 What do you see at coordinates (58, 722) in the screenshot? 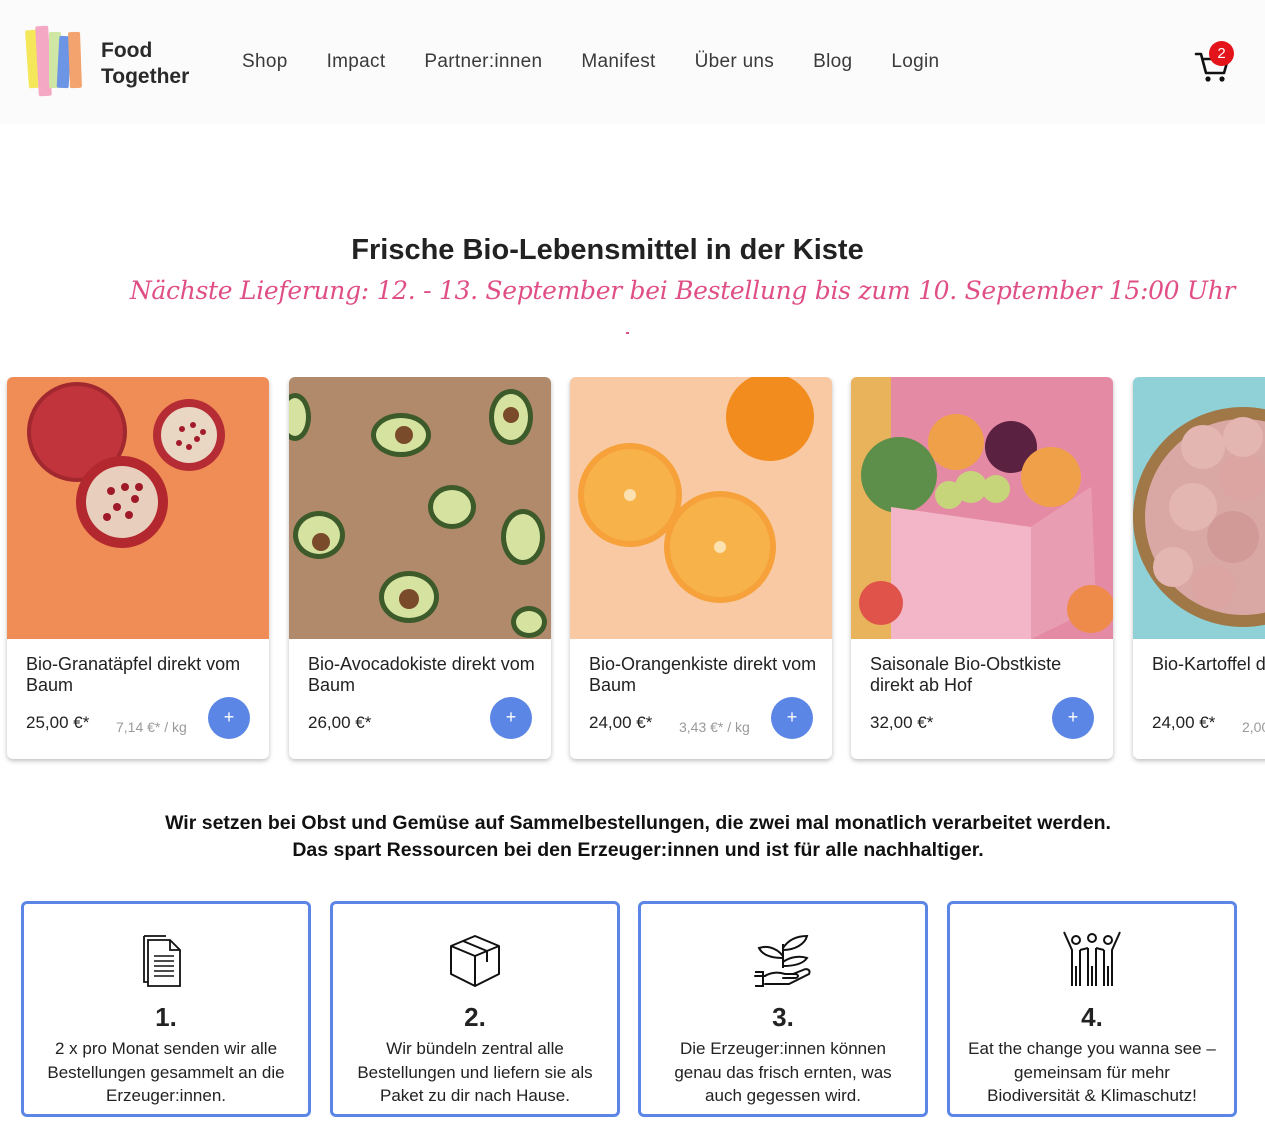
I see `product-price: 25,00 €*` at bounding box center [58, 722].